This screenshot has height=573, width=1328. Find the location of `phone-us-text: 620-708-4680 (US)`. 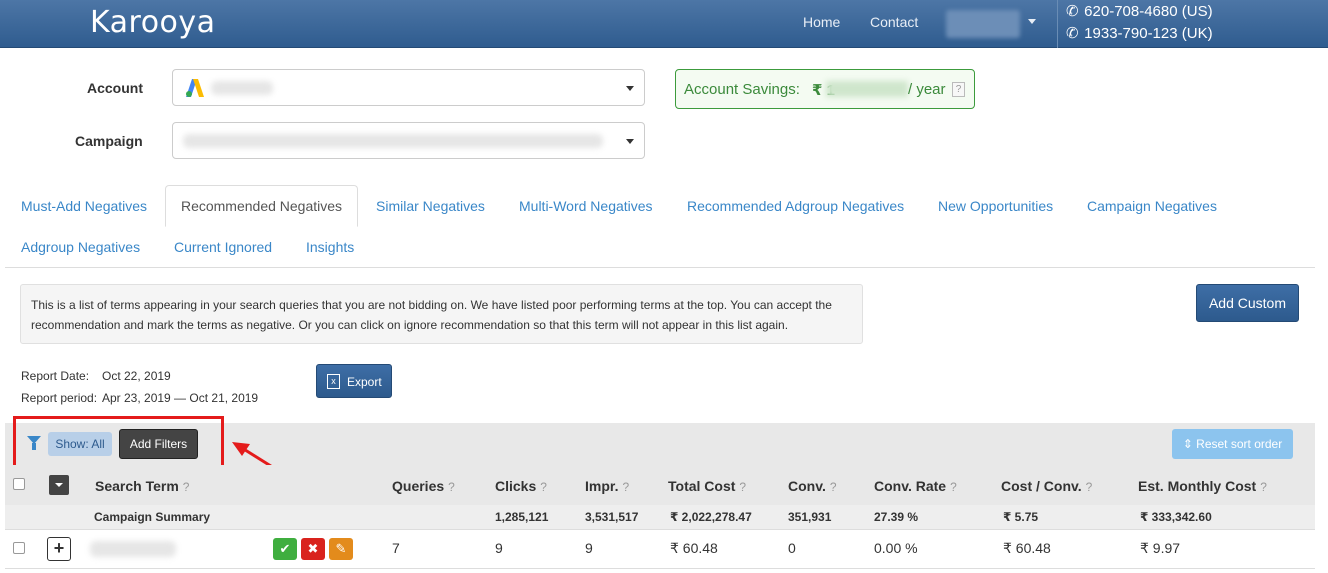

phone-us-text: 620-708-4680 (US) is located at coordinates (1148, 11).